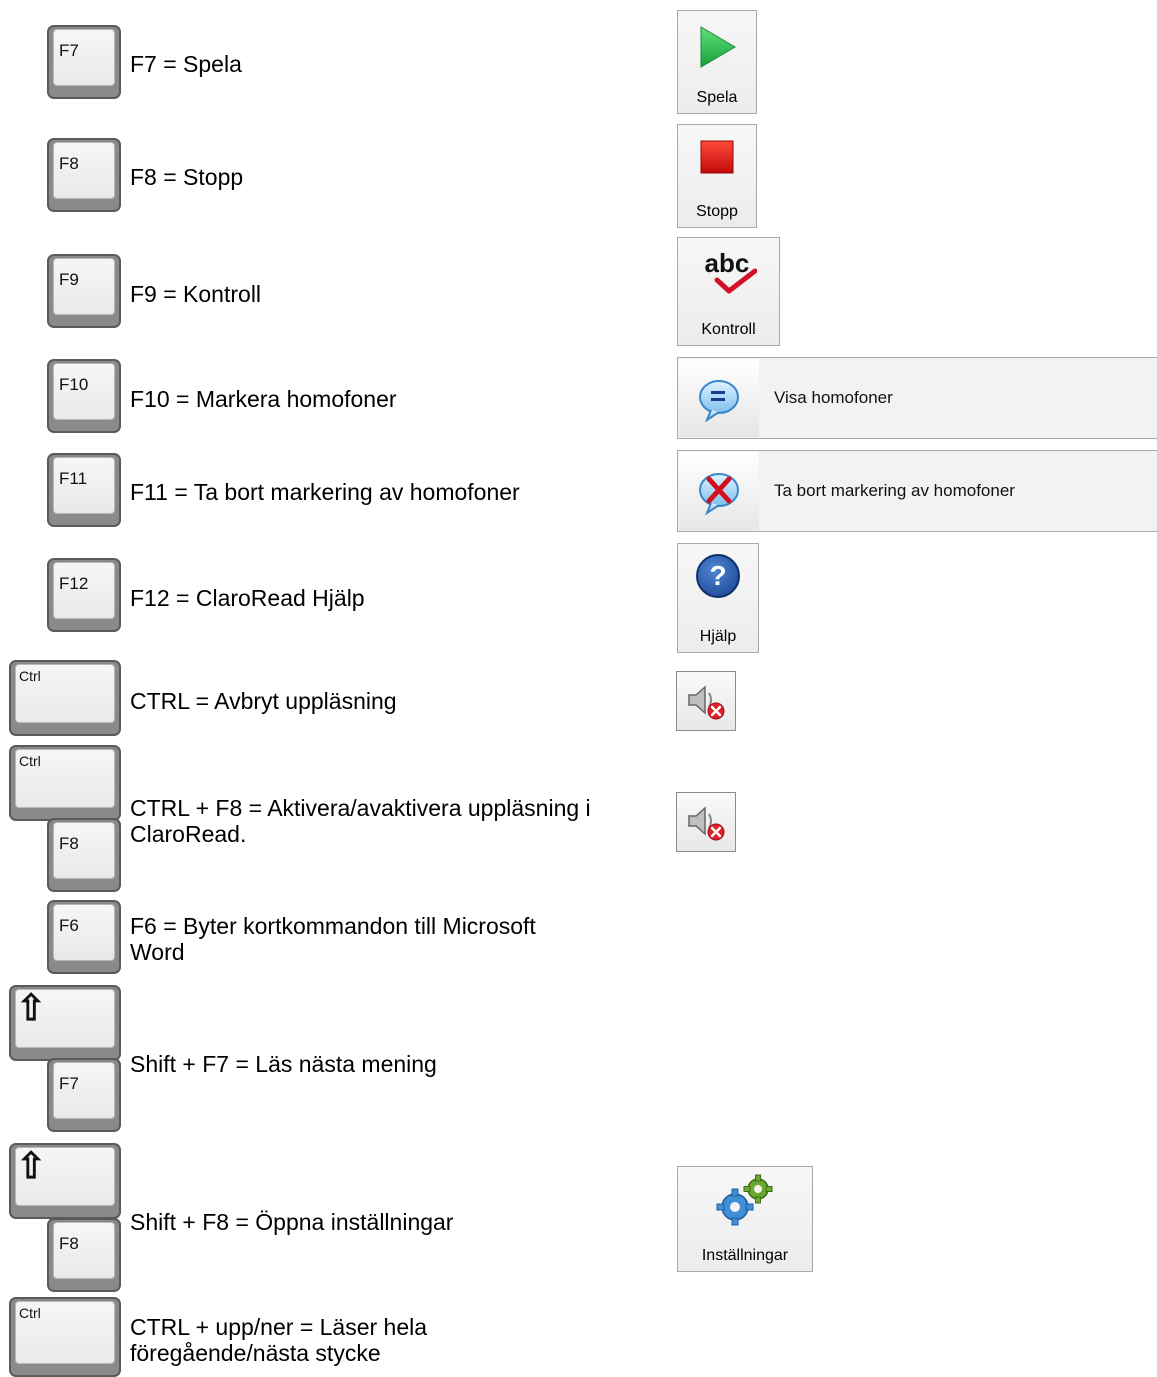 This screenshot has width=1157, height=1377. Describe the element at coordinates (717, 176) in the screenshot. I see `stop-button: Stopp` at that location.